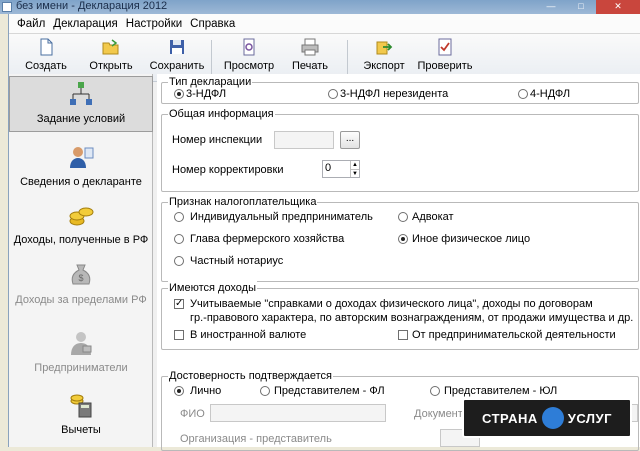 The image size is (640, 451). I want to click on export-button: Экспорт, so click(384, 57).